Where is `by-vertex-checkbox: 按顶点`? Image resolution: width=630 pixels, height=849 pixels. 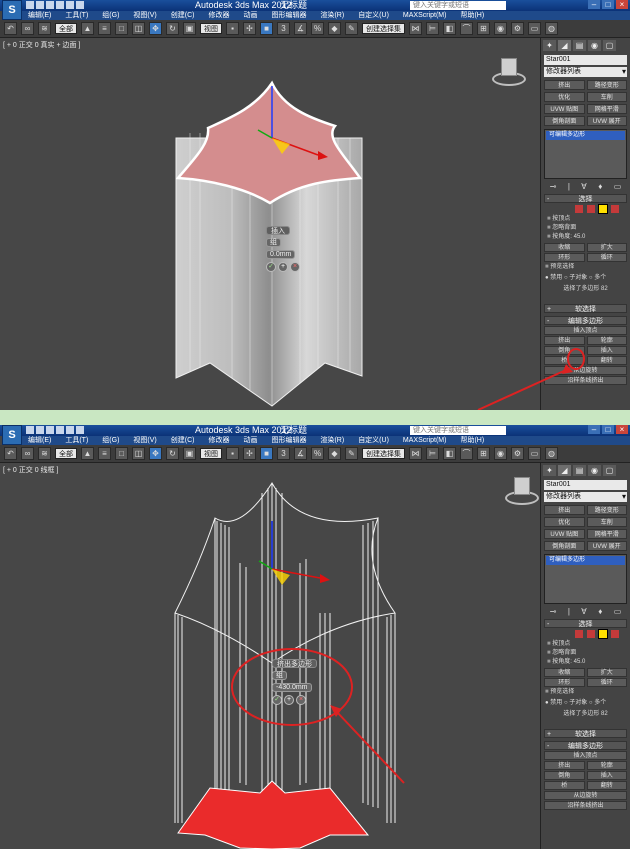
by-vertex-checkbox: 按顶点 is located at coordinates (585, 219).